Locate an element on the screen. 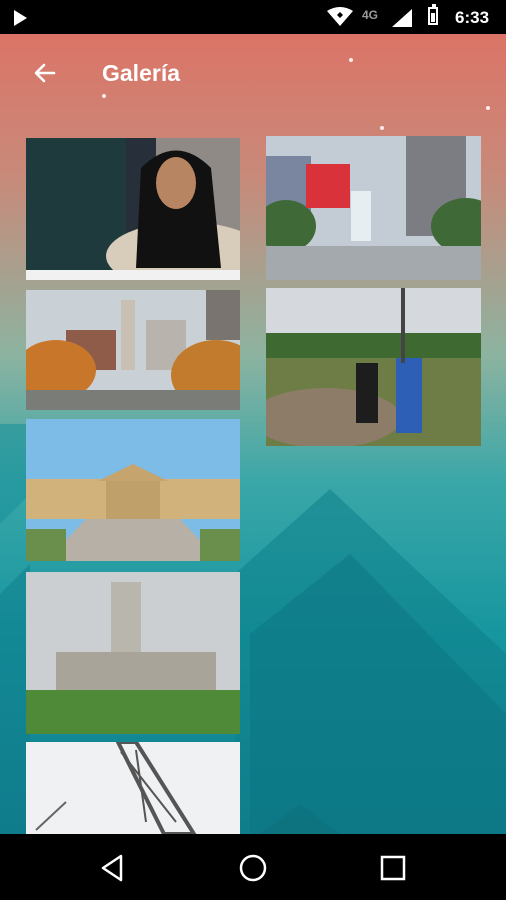 Image resolution: width=506 pixels, height=900 pixels. network-type-label: 4G is located at coordinates (370, 15).